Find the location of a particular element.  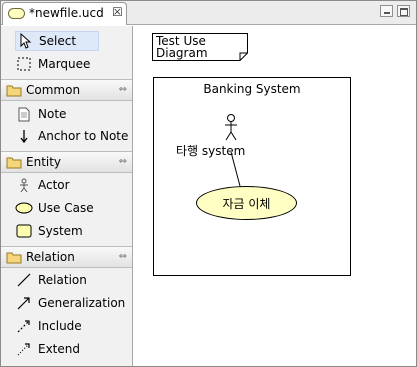

actor-name: 타행 system is located at coordinates (211, 151).